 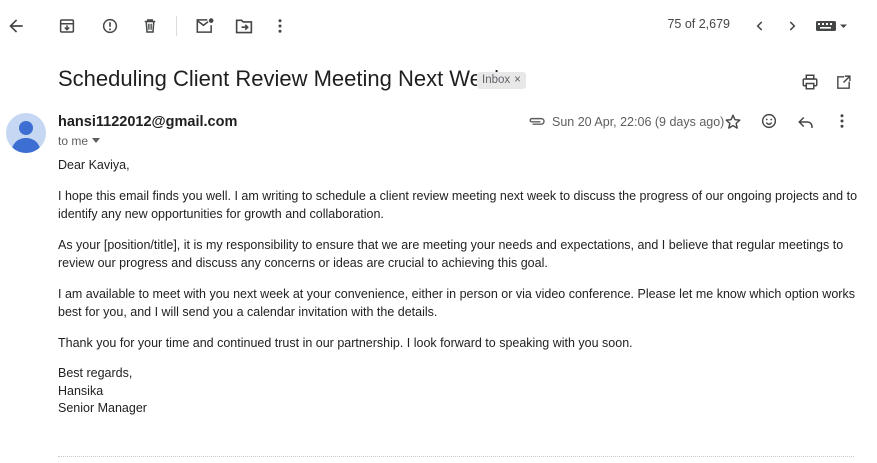 I want to click on message-divider, so click(x=456, y=456).